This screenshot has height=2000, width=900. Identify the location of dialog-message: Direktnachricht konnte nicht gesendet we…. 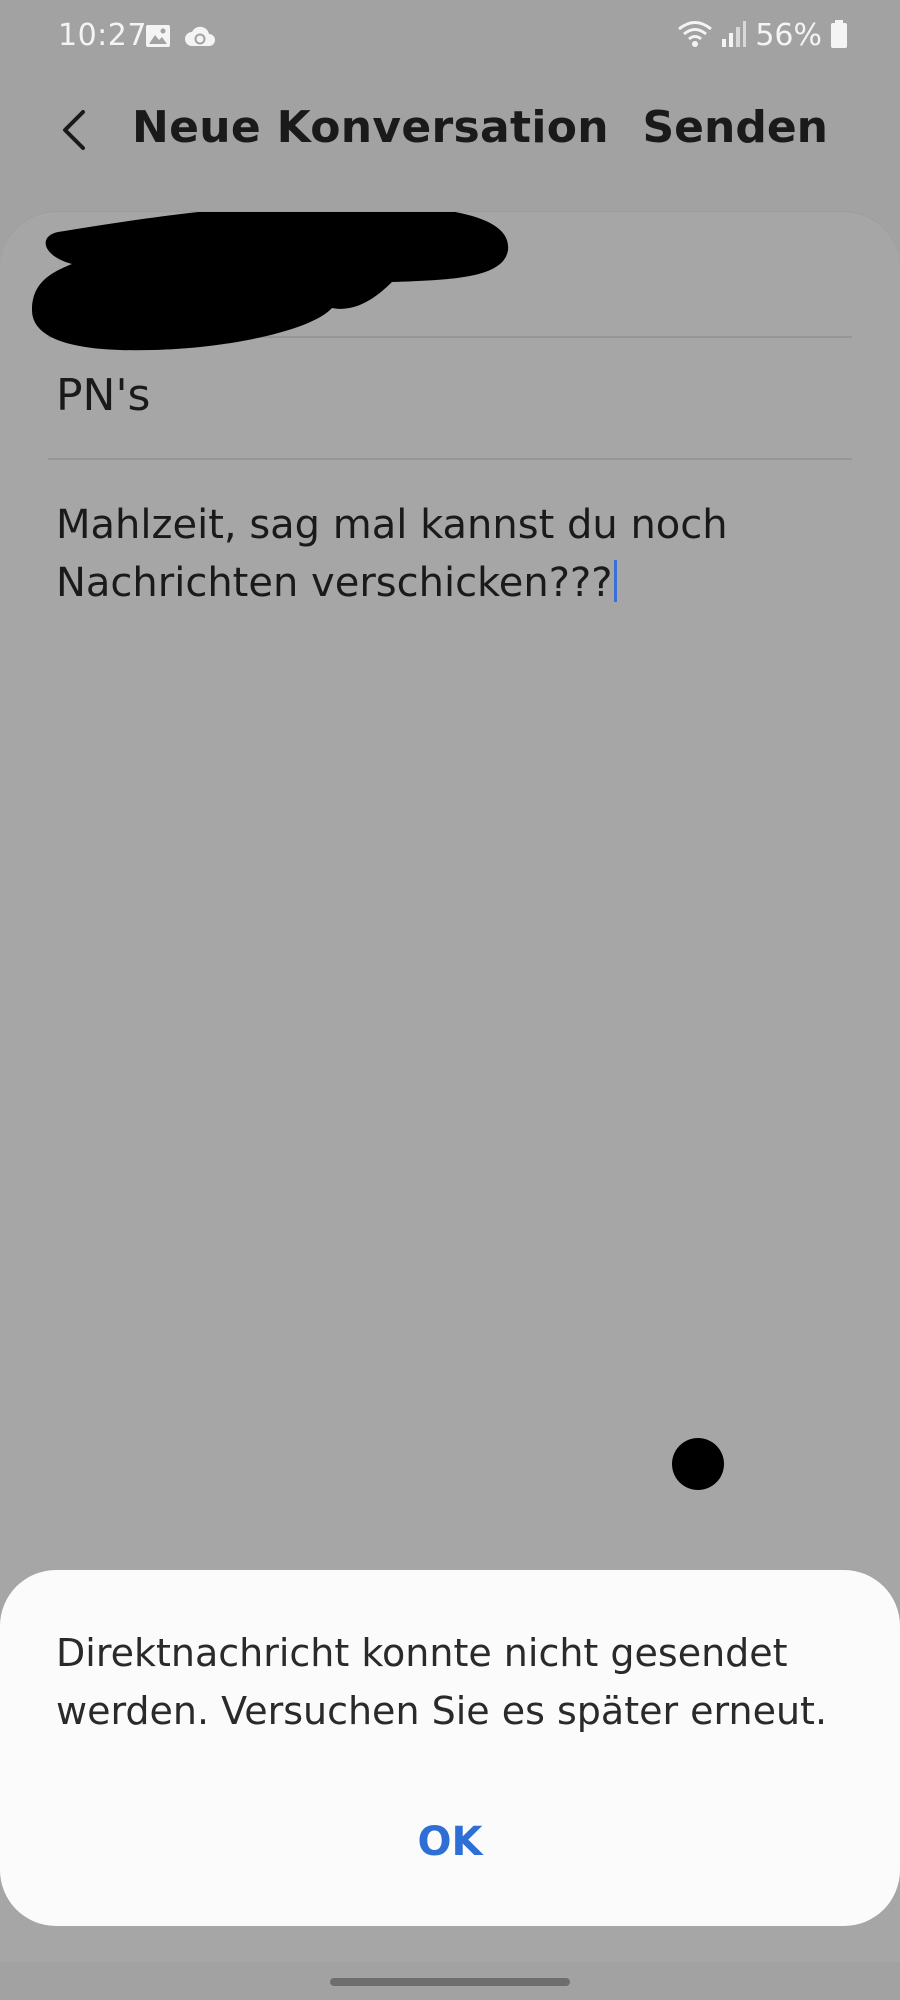
(442, 1682).